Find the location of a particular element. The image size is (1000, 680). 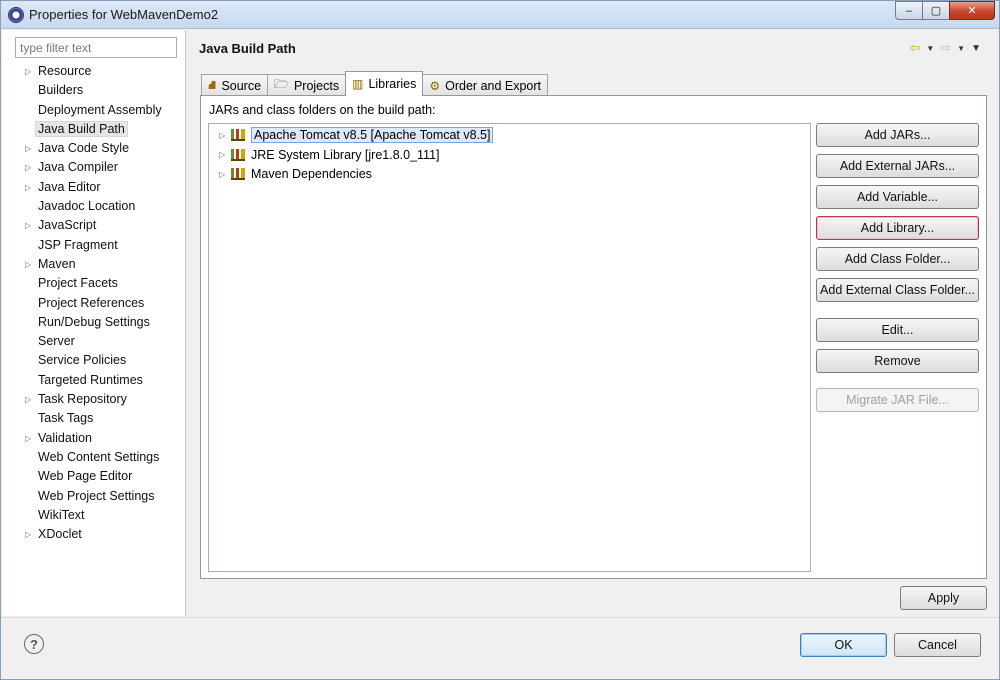

nav-item: ▷ Resource is located at coordinates (94, 71).